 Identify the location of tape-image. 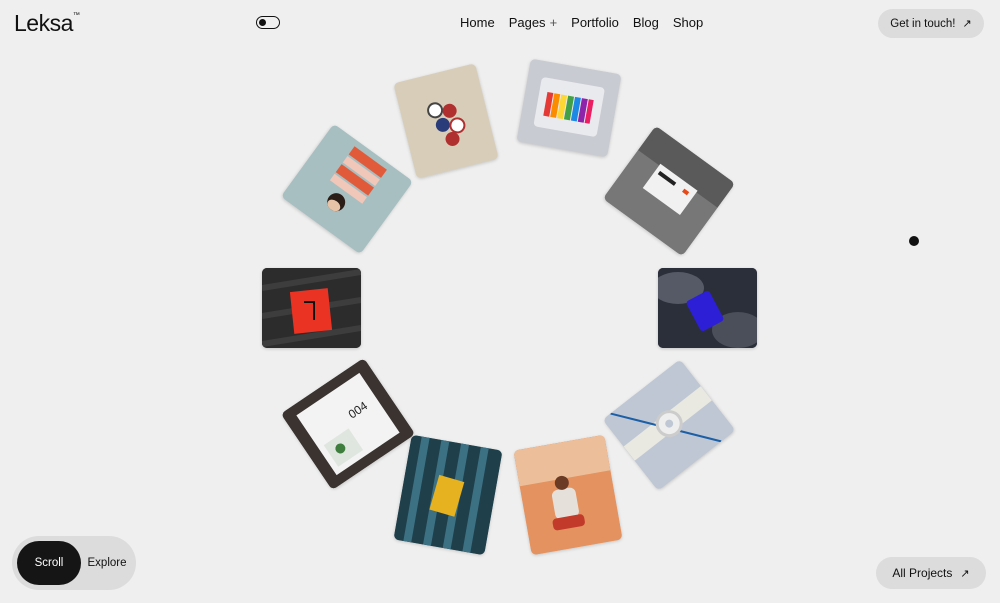
(669, 425).